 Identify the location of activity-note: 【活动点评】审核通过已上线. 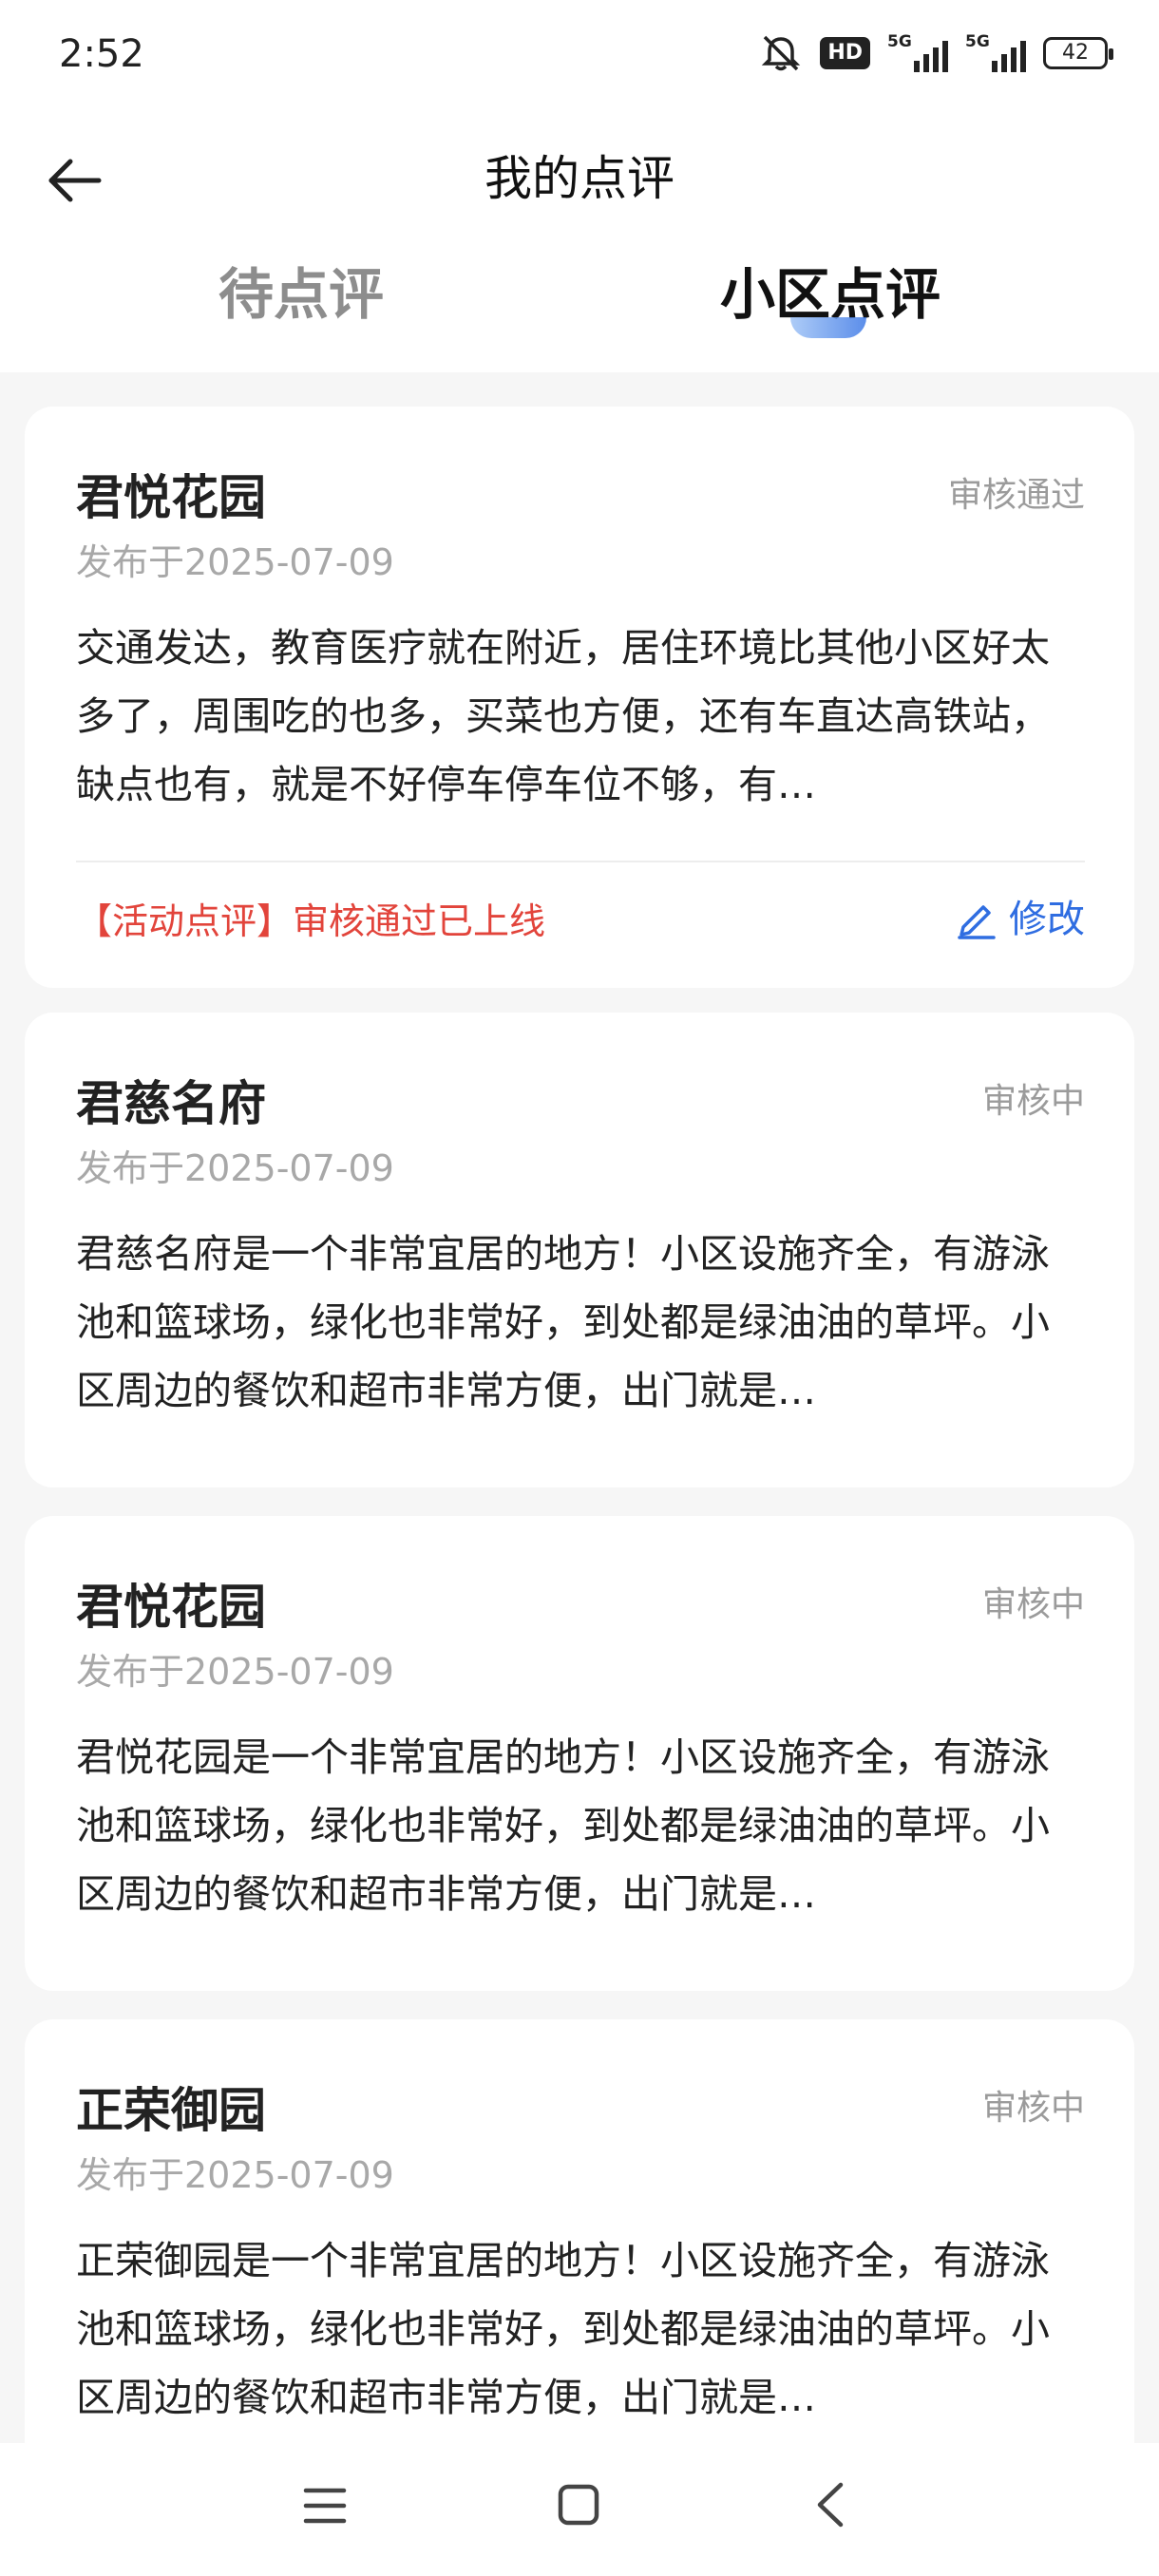
(311, 921).